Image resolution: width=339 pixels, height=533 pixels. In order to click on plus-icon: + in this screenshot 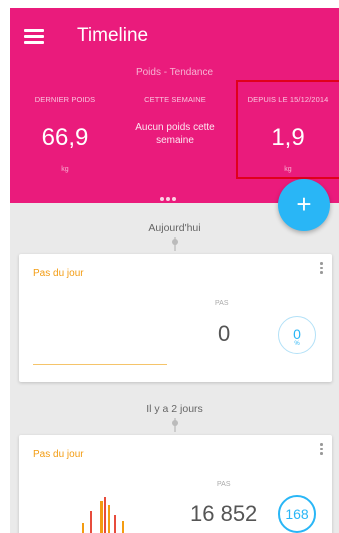, I will do `click(304, 204)`.